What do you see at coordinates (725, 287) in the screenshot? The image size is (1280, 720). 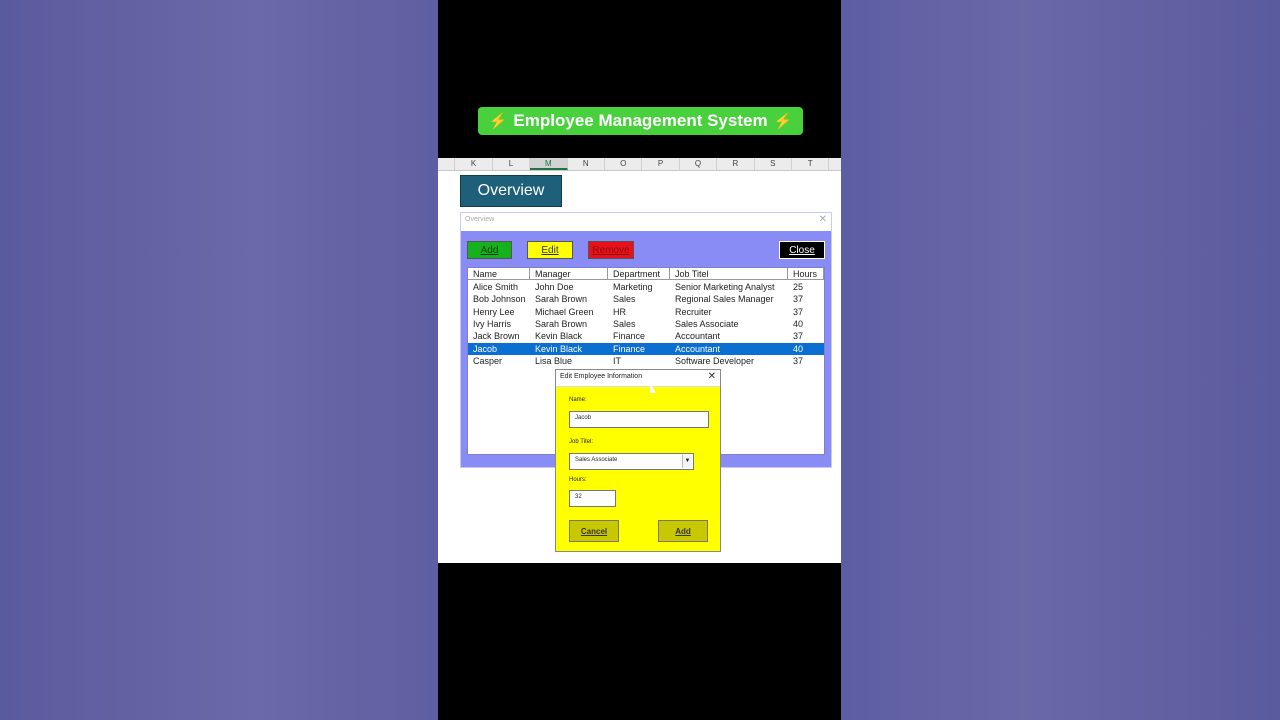 I see `list-cell: Senior Marketing Analyst` at bounding box center [725, 287].